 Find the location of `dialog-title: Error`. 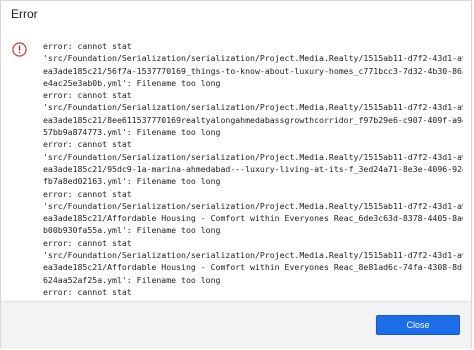

dialog-title: Error is located at coordinates (24, 14).